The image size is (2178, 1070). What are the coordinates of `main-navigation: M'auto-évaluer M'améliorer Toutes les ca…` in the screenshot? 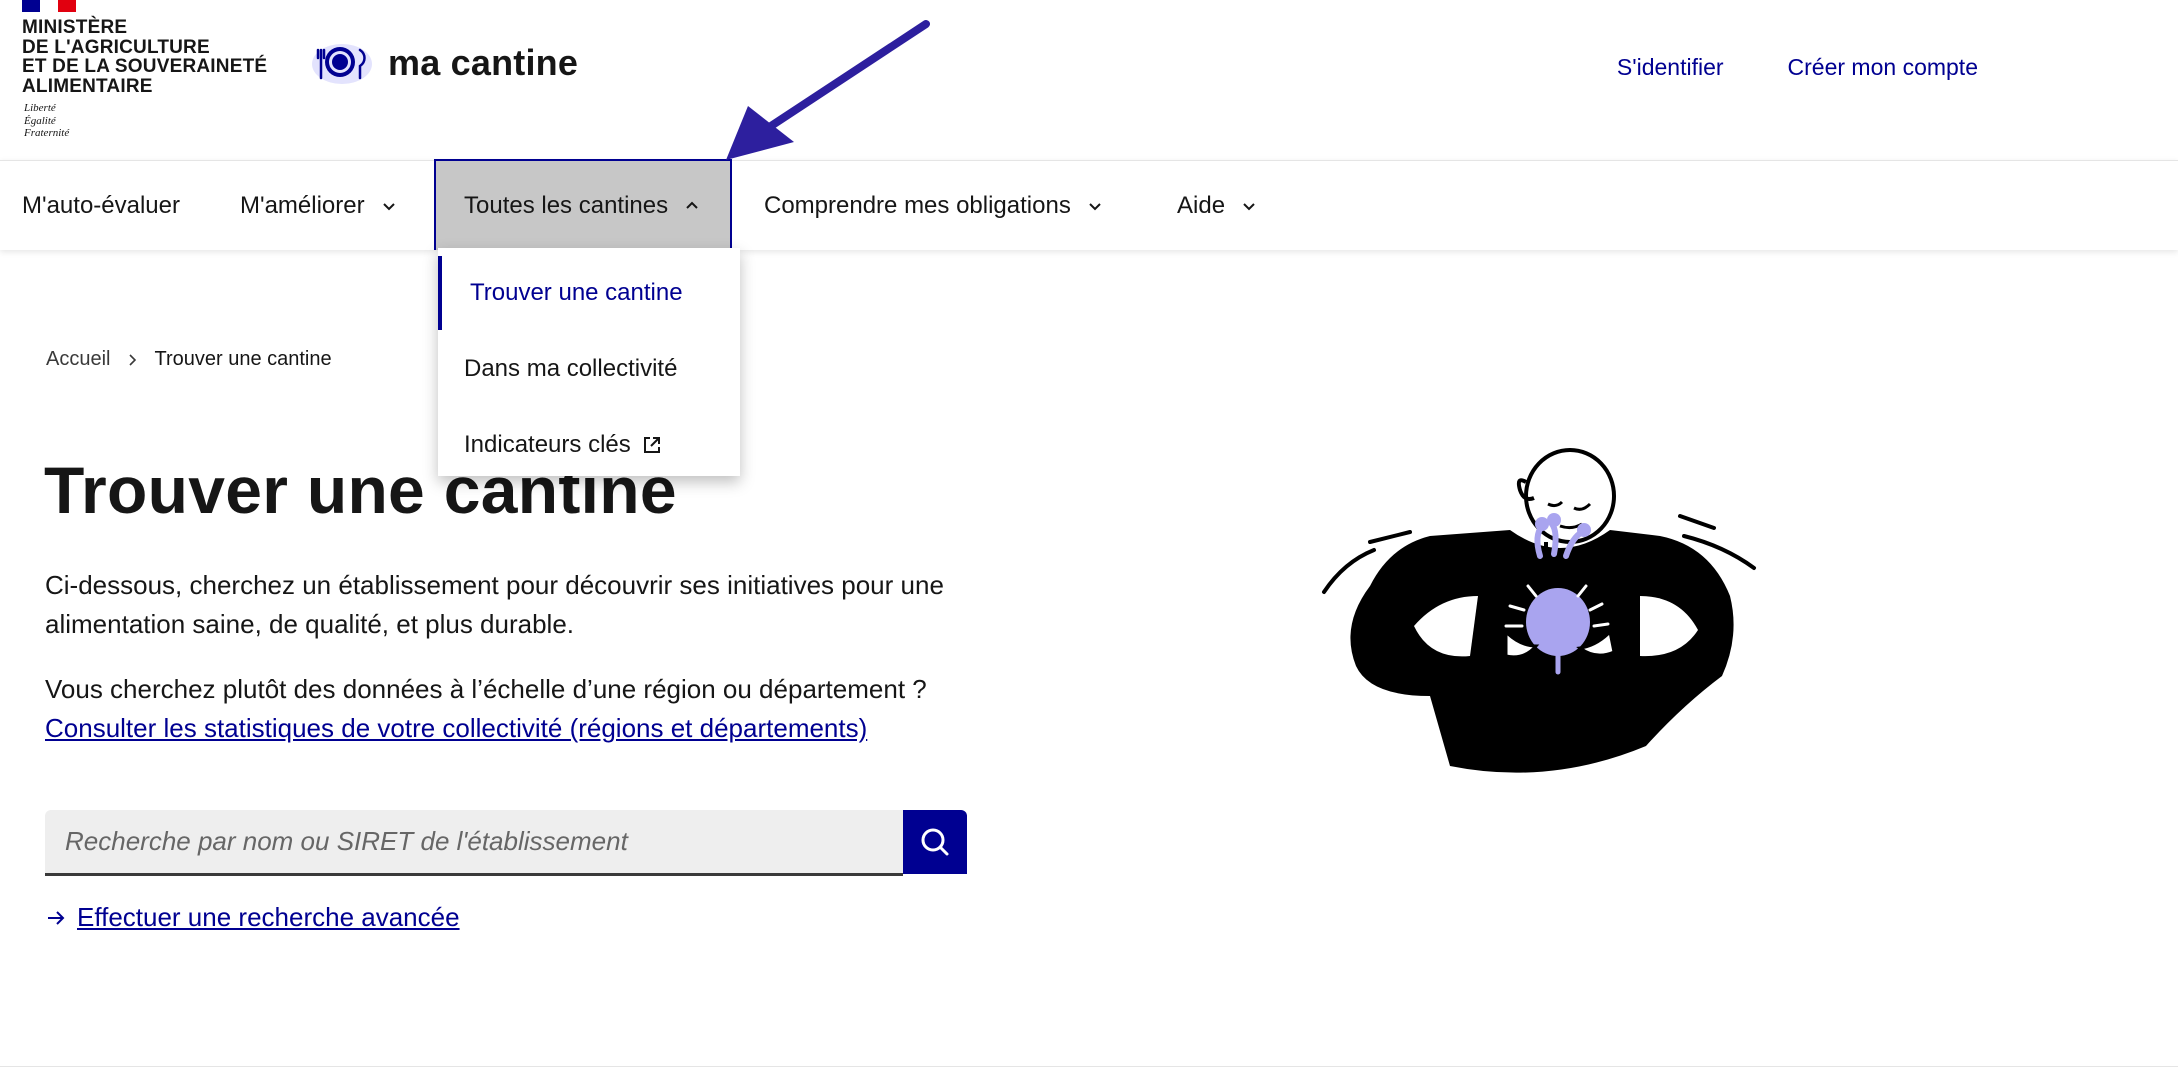 It's located at (1089, 204).